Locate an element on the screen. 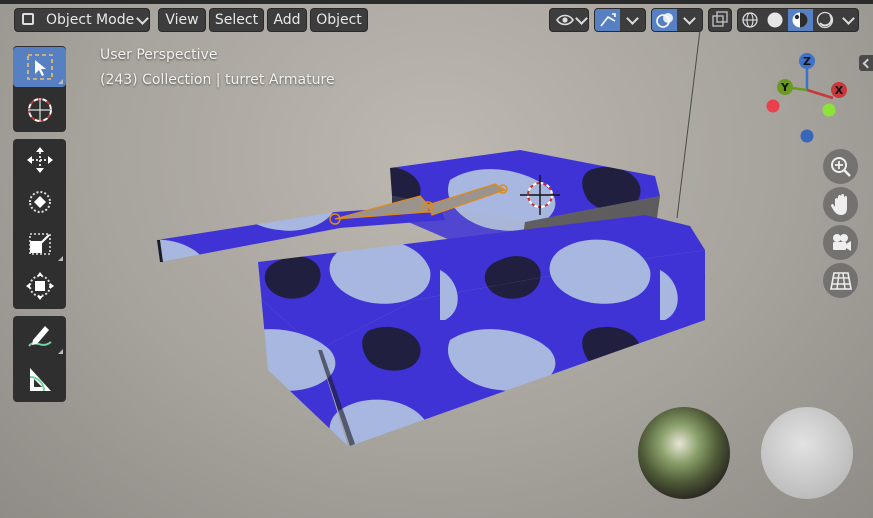  add-menu: Add is located at coordinates (287, 20).